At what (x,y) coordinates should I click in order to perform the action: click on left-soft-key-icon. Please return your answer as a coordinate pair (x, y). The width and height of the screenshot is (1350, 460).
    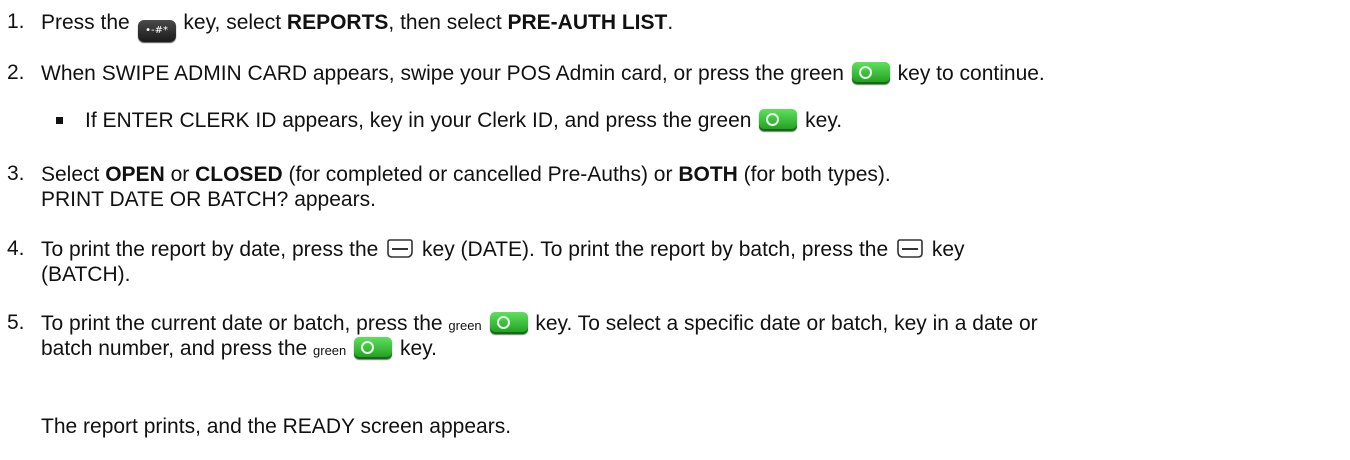
    Looking at the image, I should click on (400, 248).